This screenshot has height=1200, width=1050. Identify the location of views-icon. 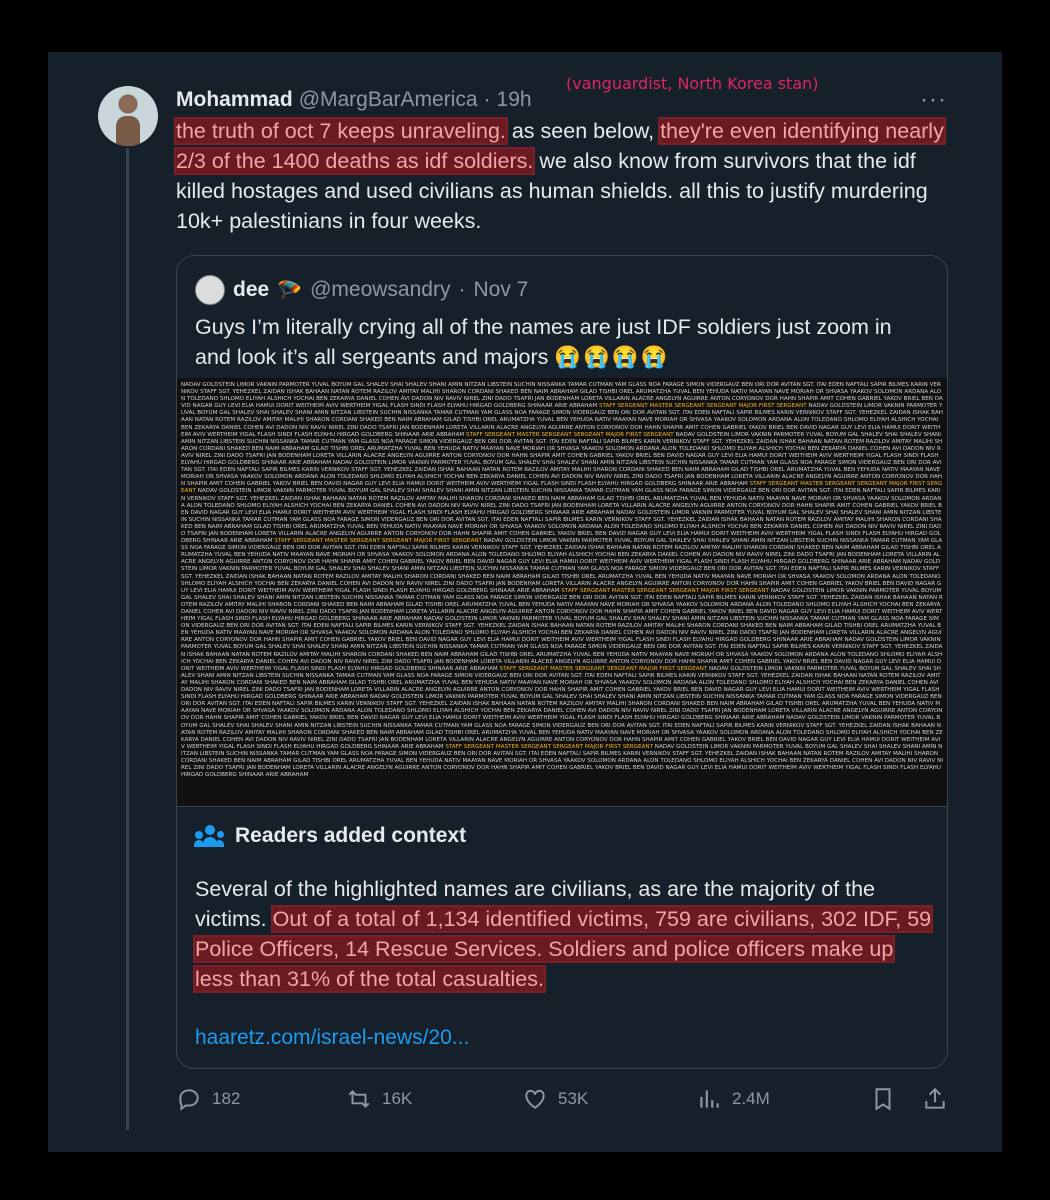
(709, 1099).